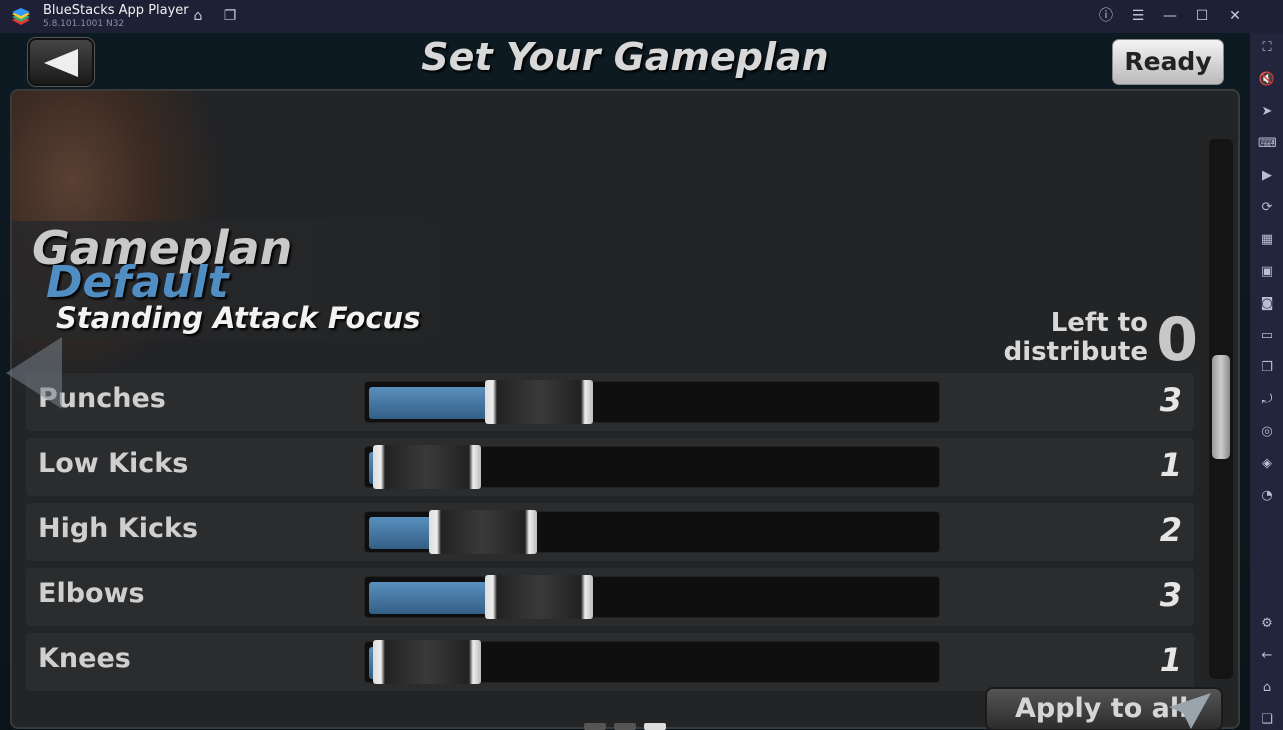 Image resolution: width=1283 pixels, height=730 pixels. Describe the element at coordinates (1267, 240) in the screenshot. I see `performance-icon: ▦` at that location.